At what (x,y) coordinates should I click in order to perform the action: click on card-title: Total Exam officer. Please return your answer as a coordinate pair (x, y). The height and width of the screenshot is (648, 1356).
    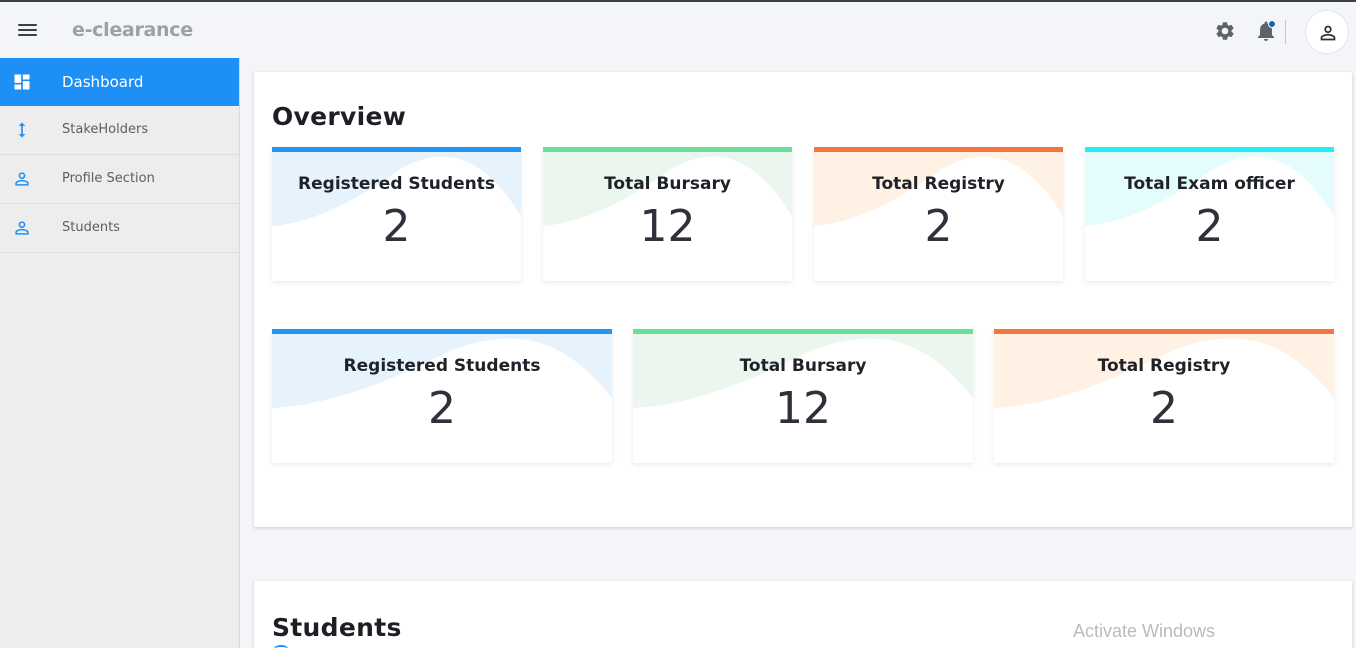
    Looking at the image, I should click on (1209, 184).